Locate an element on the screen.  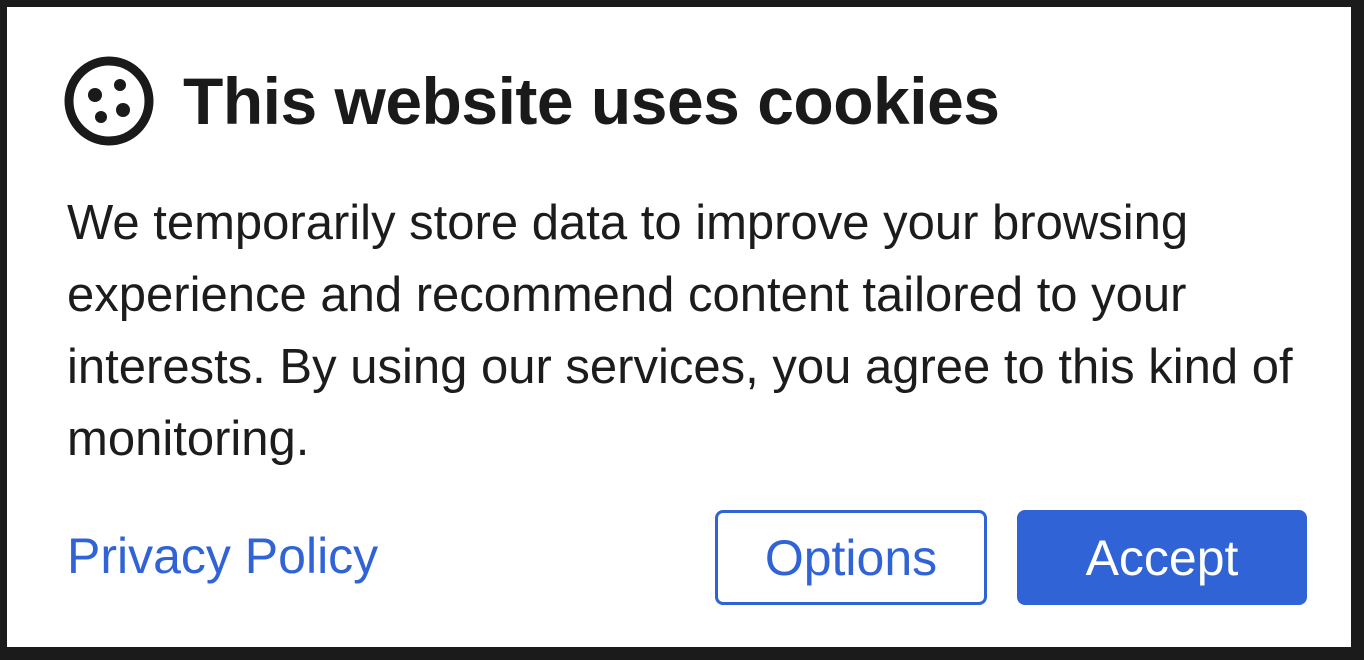
privacy-policy-link: Privacy Policy is located at coordinates (222, 556).